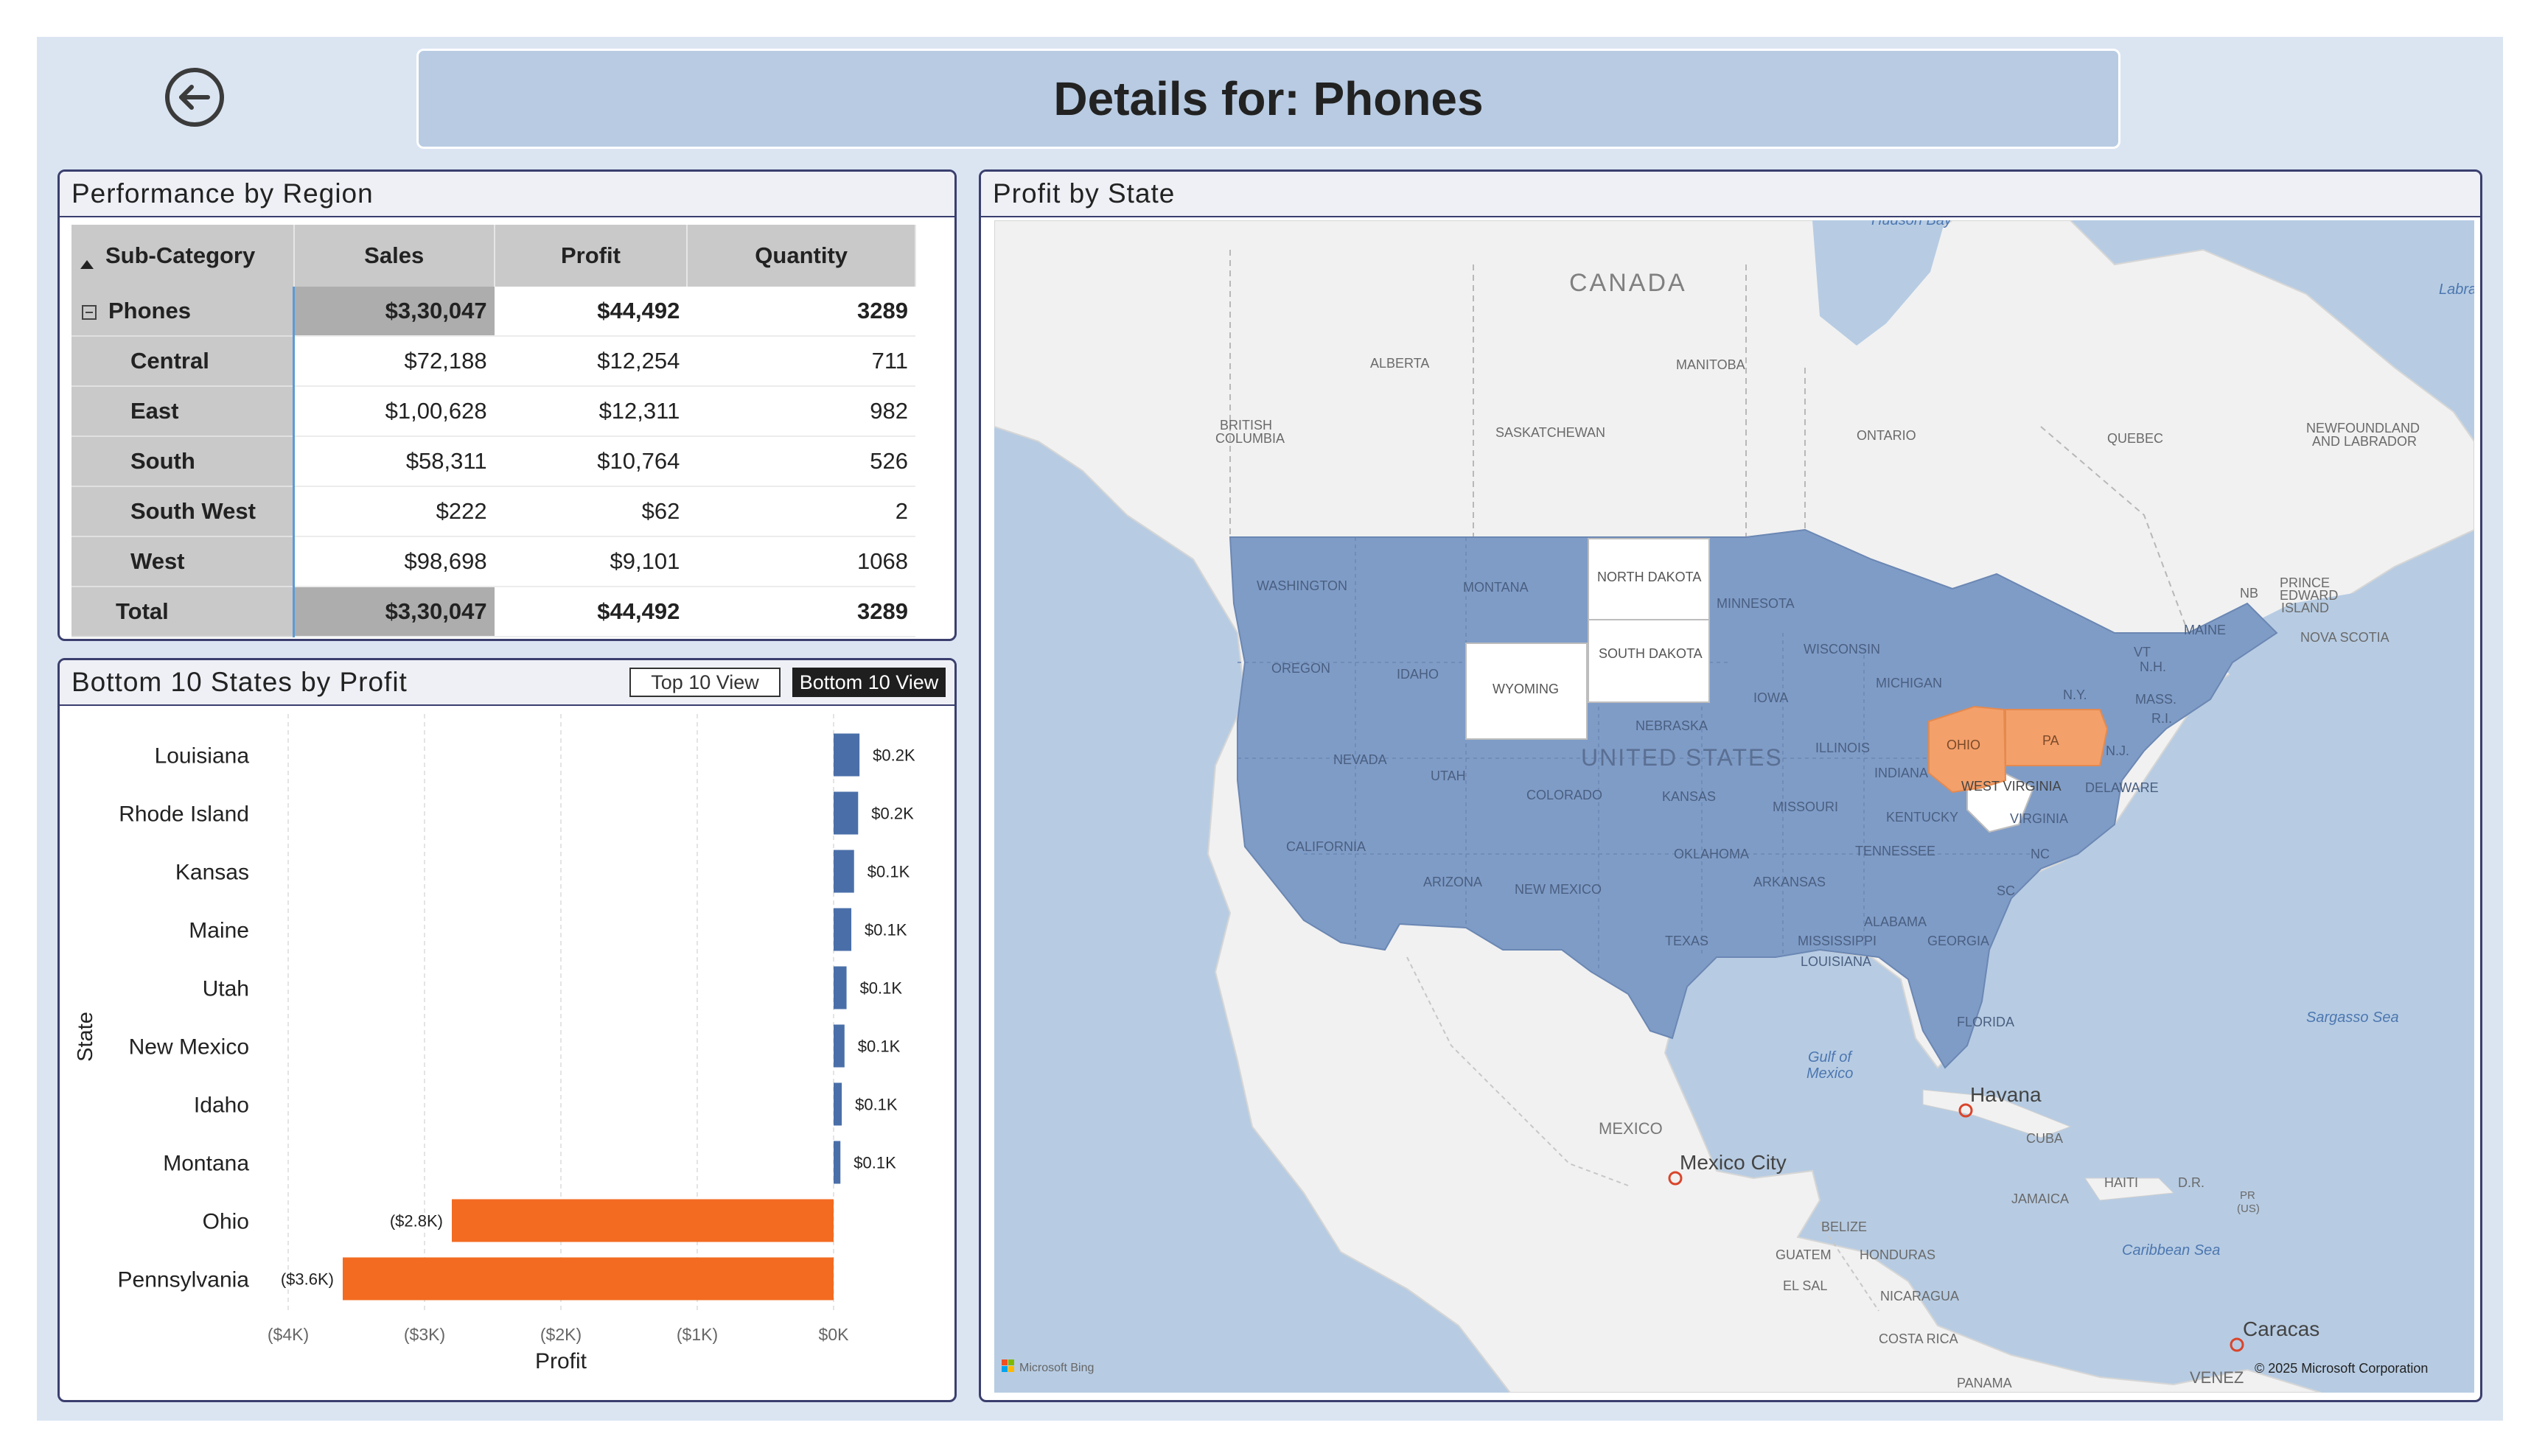 The width and height of the screenshot is (2531, 1456). I want to click on map-label: NB, so click(2249, 593).